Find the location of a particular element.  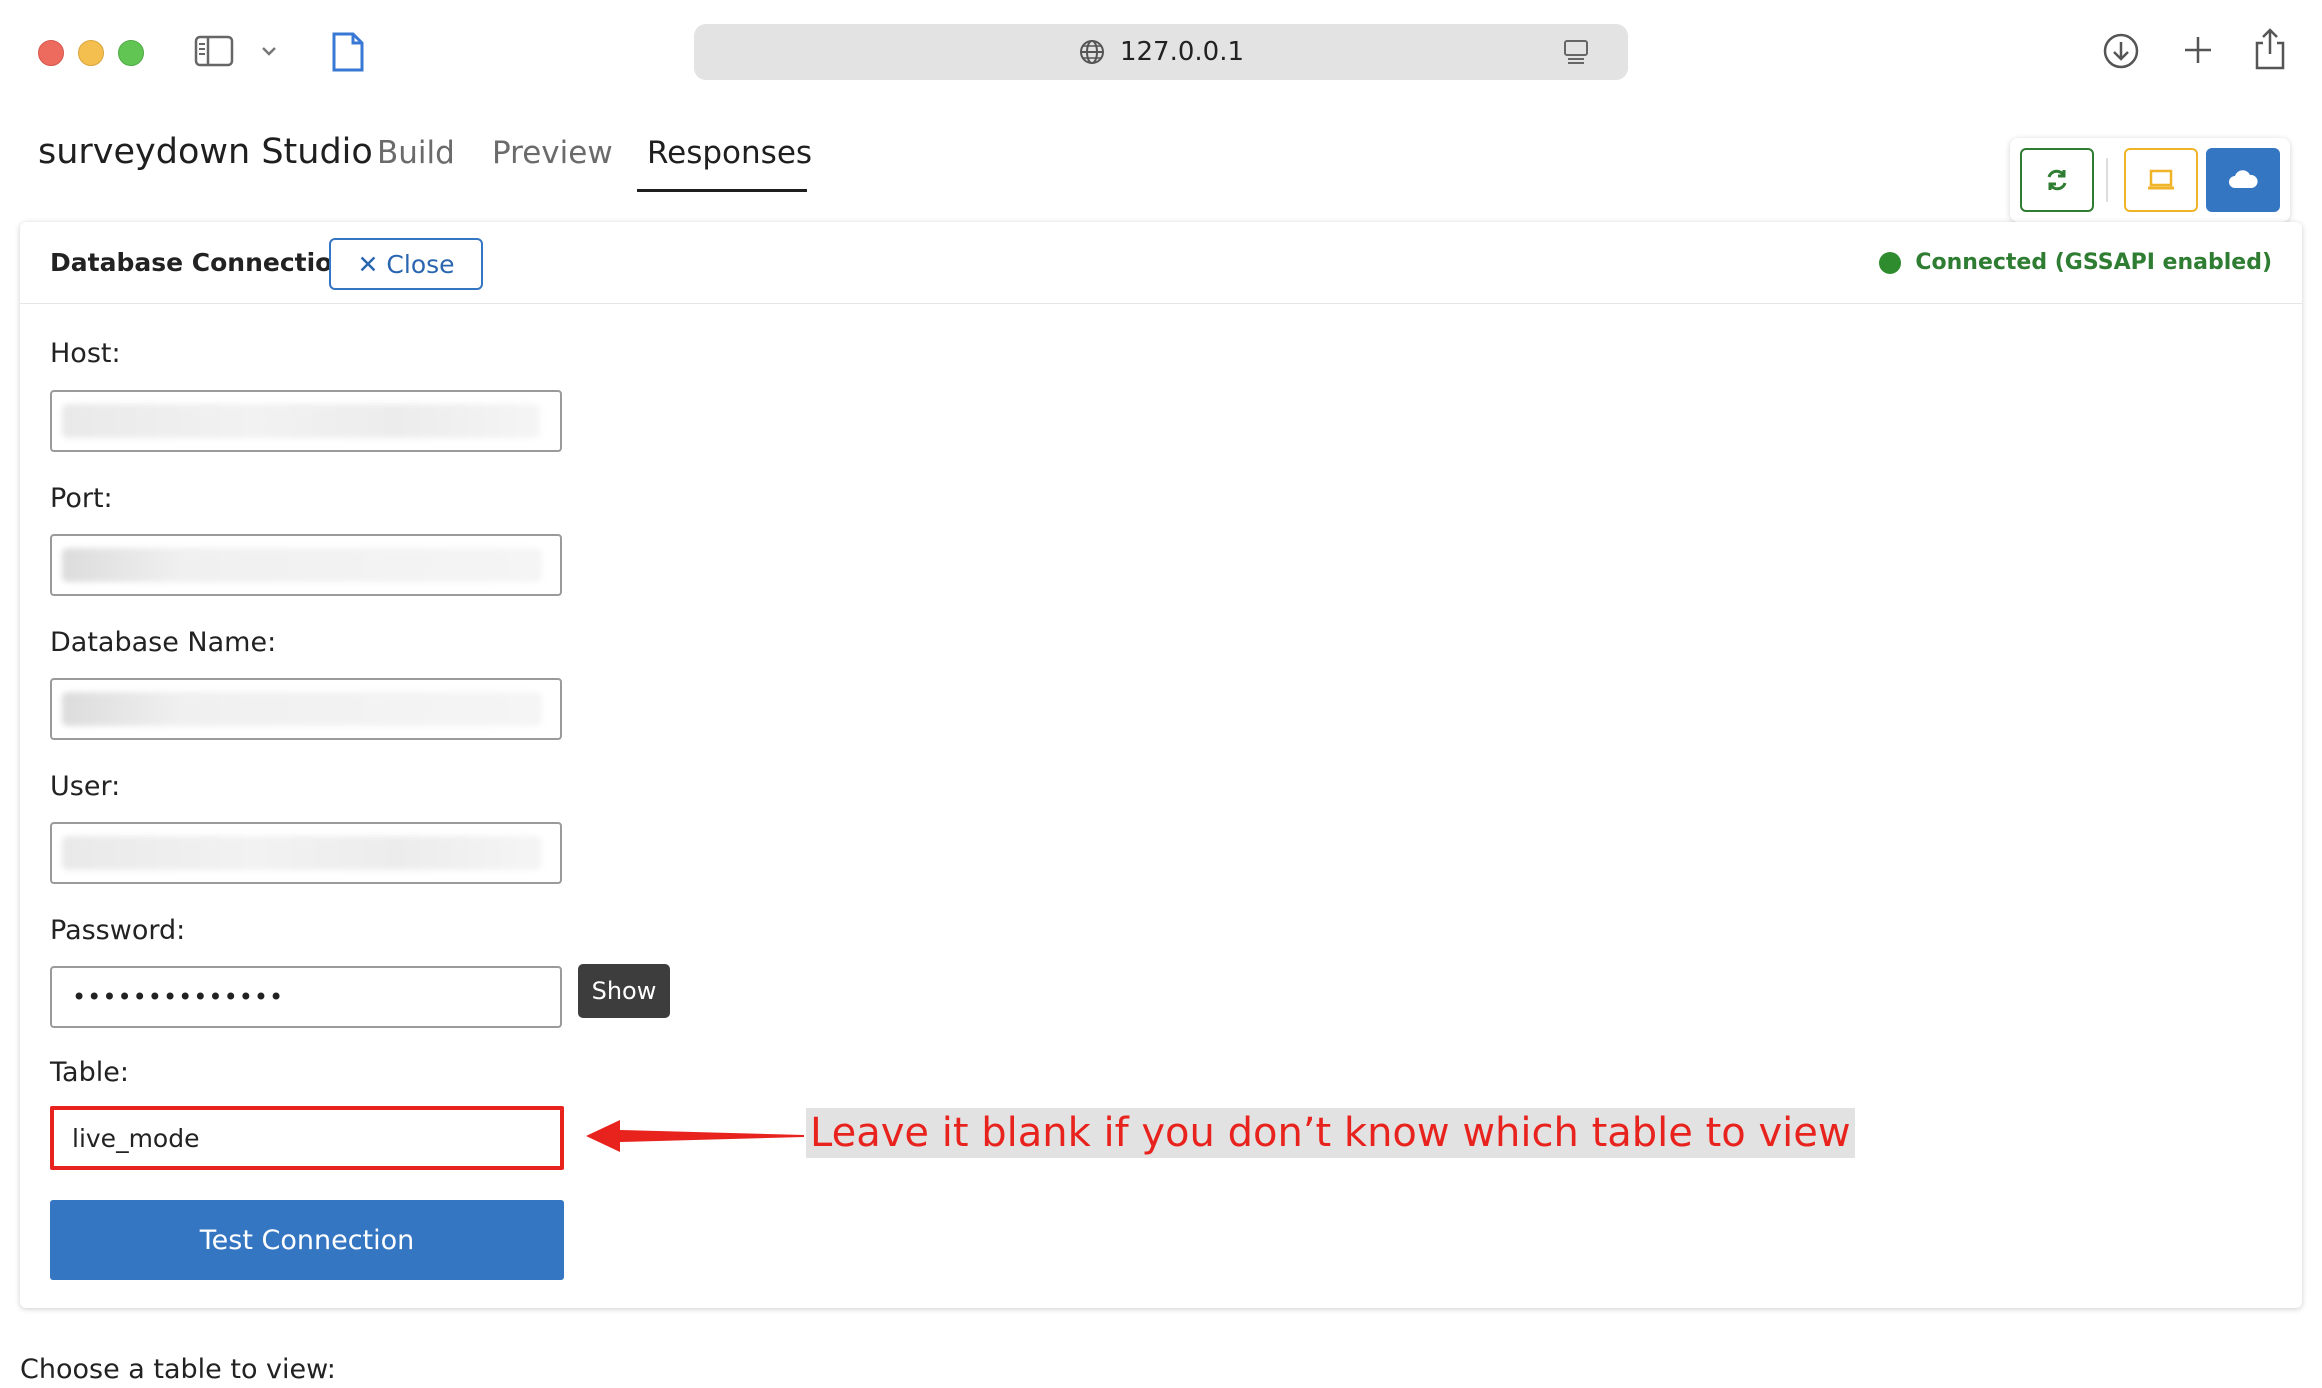

database-name-label: Database Name: is located at coordinates (163, 642).